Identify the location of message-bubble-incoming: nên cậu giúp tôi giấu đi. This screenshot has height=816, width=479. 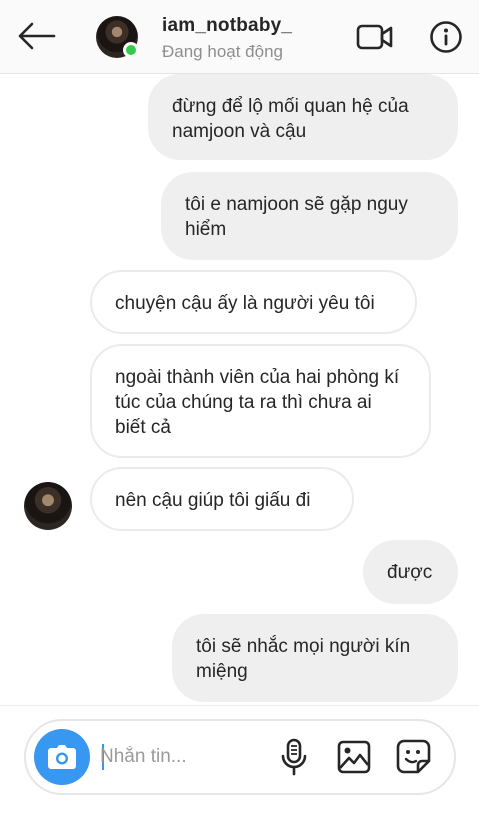
(222, 499).